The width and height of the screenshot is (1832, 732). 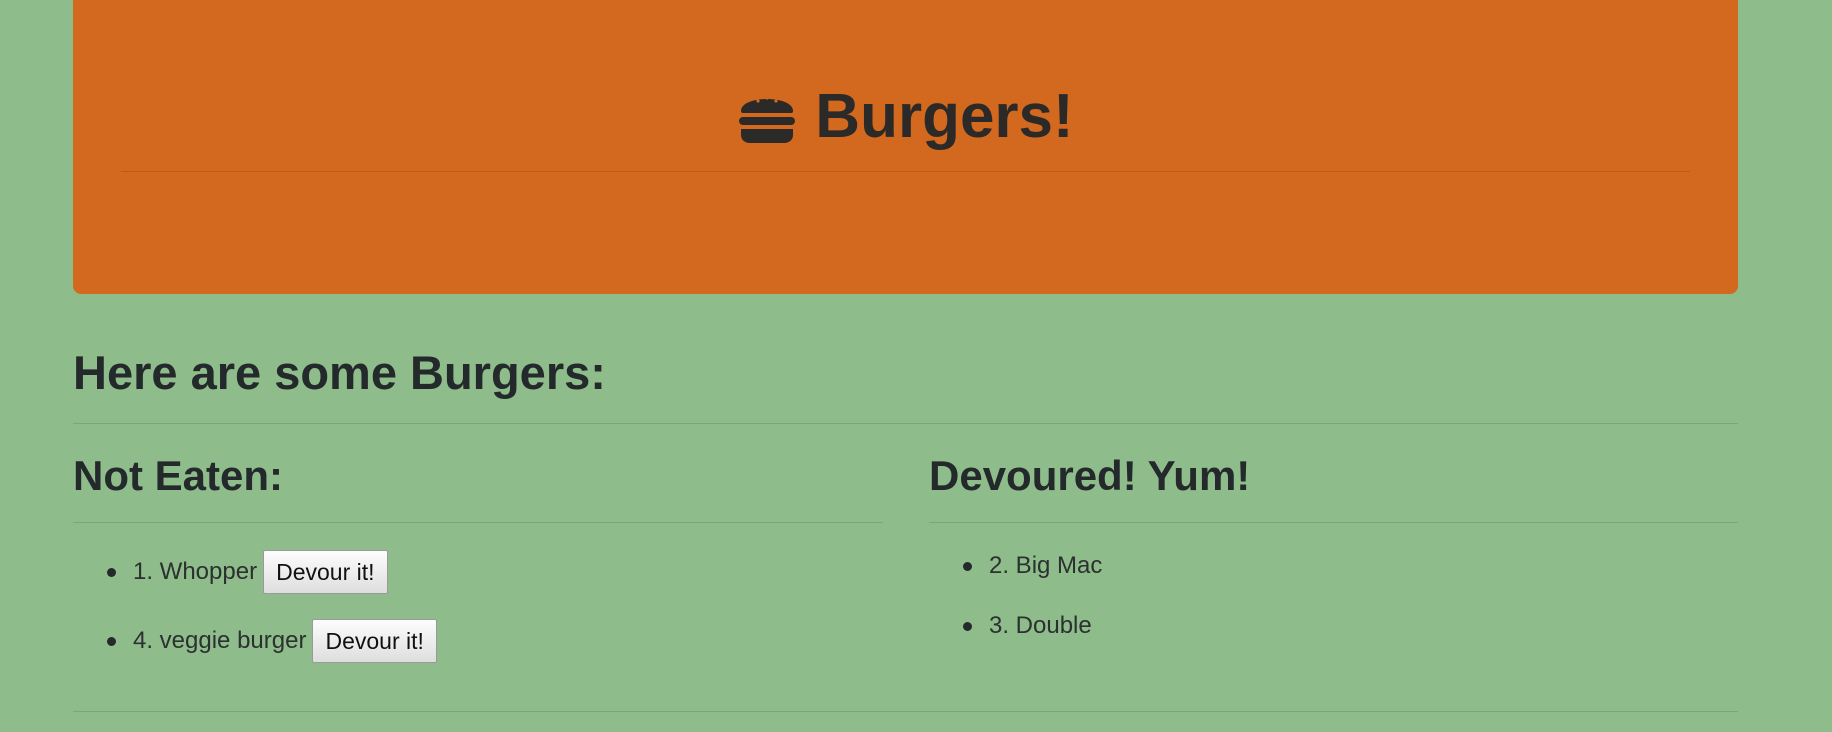 What do you see at coordinates (905, 423) in the screenshot?
I see `section-divider` at bounding box center [905, 423].